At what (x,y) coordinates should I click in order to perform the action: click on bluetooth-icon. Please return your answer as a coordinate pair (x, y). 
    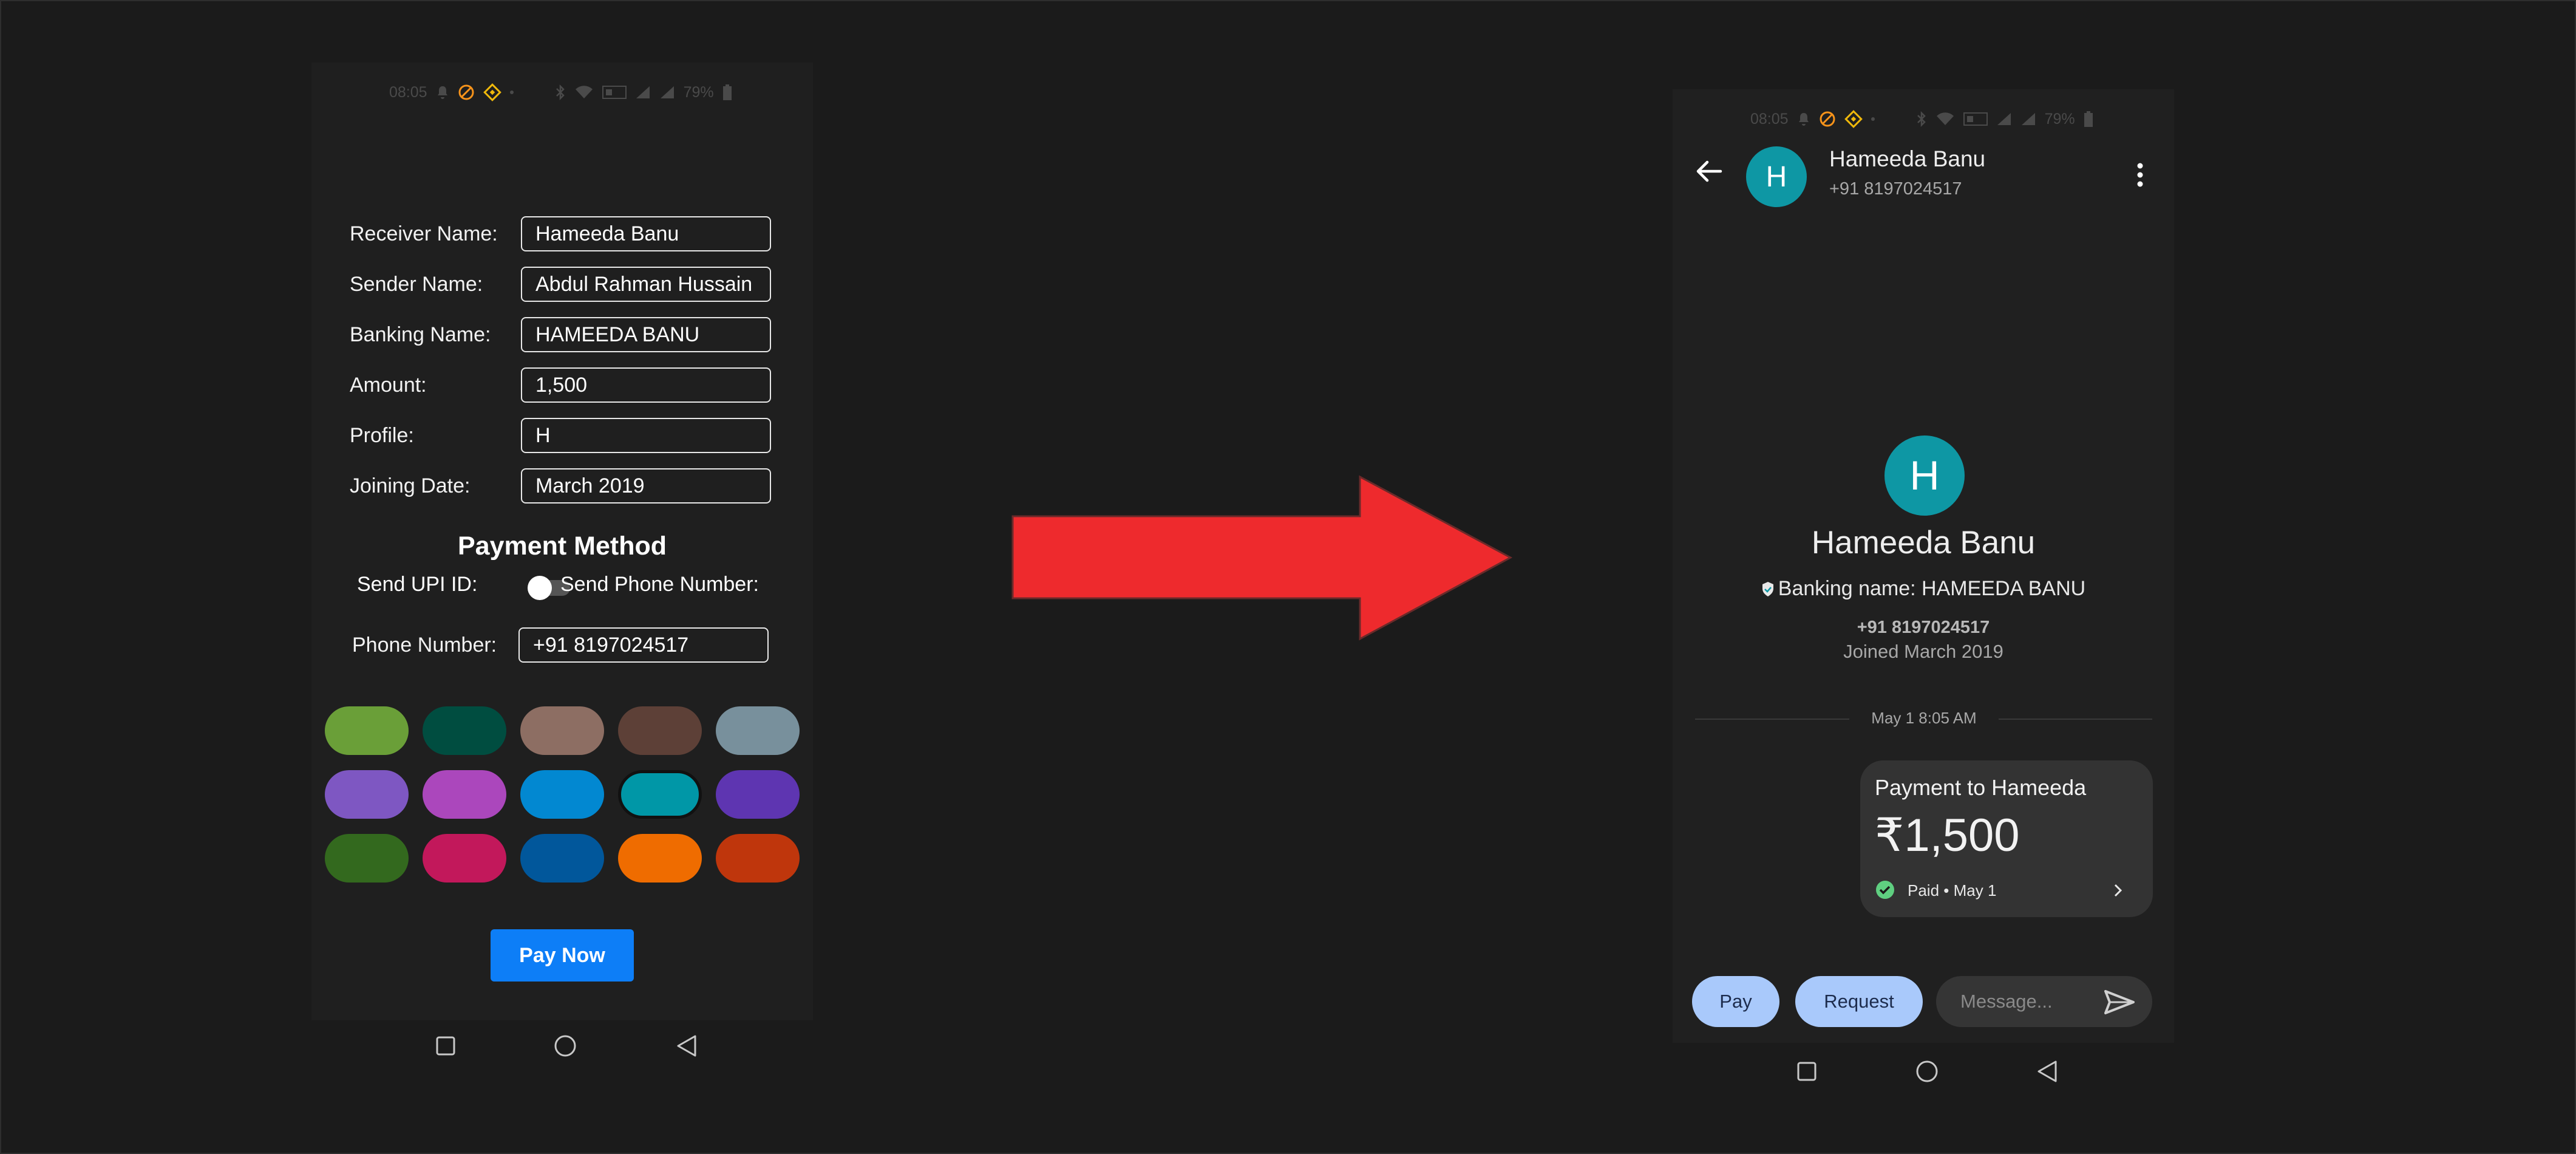
    Looking at the image, I should click on (560, 92).